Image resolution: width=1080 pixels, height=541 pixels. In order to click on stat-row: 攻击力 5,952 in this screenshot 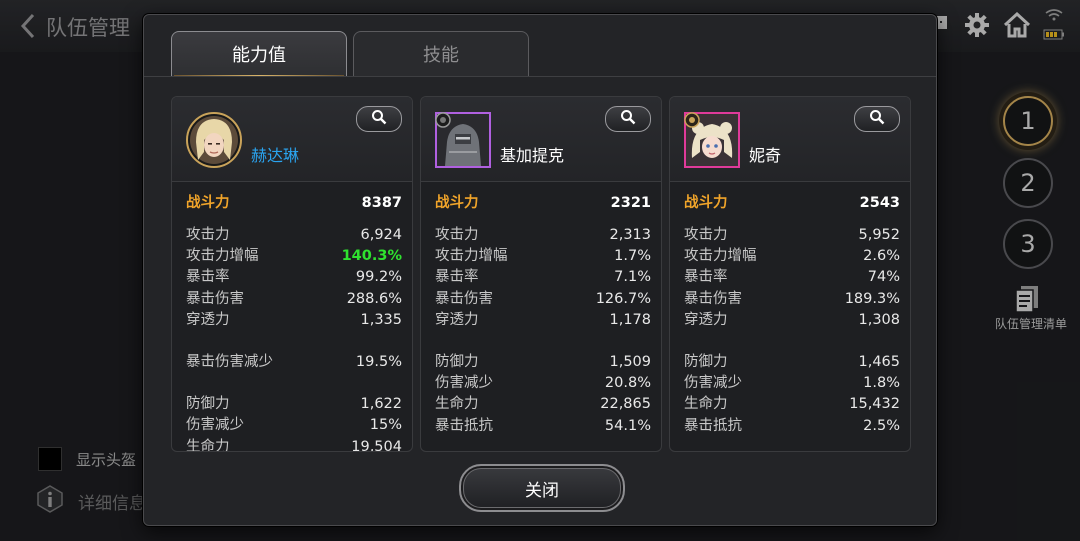, I will do `click(792, 235)`.